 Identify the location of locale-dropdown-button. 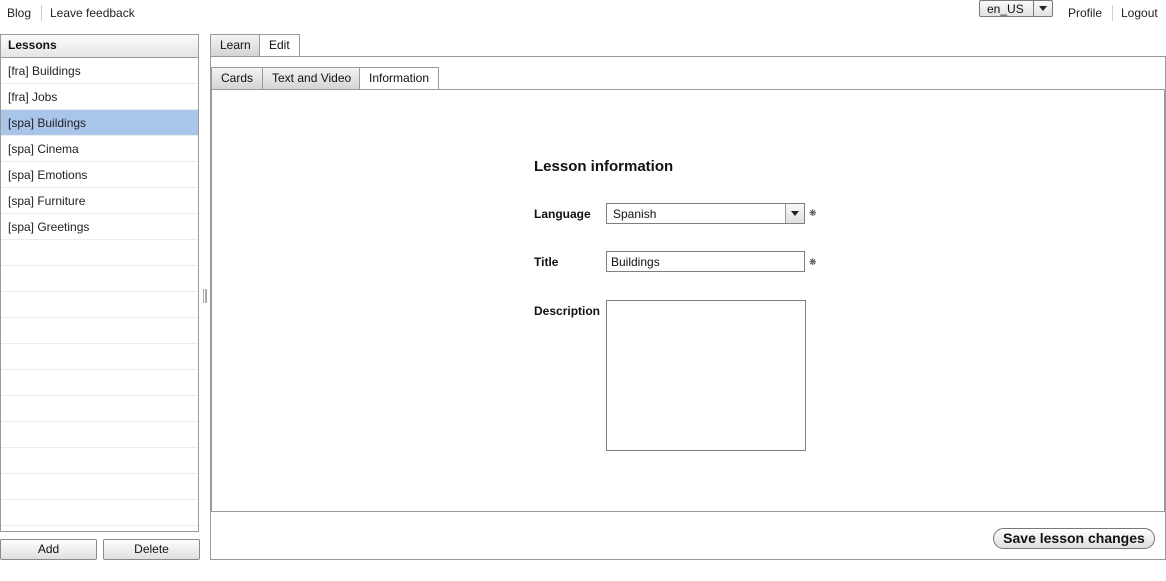
(1042, 8).